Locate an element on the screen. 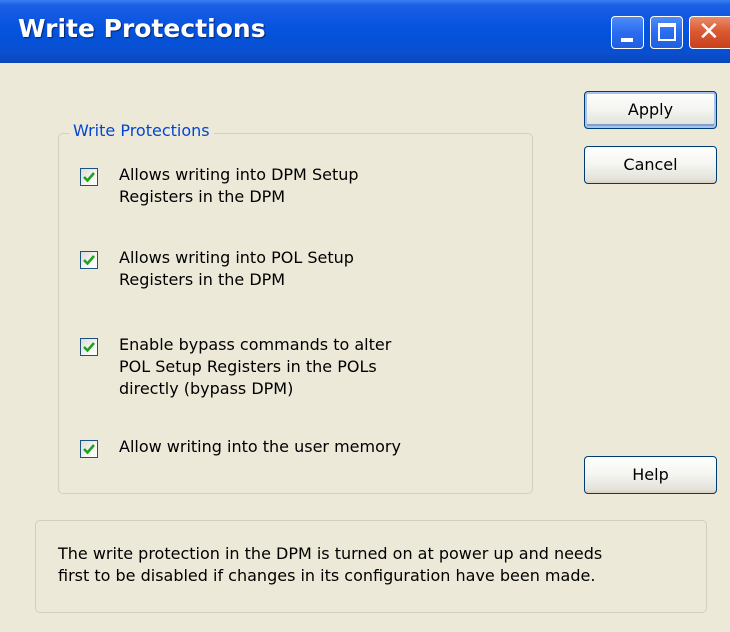  checkbox-pol-setup is located at coordinates (89, 260).